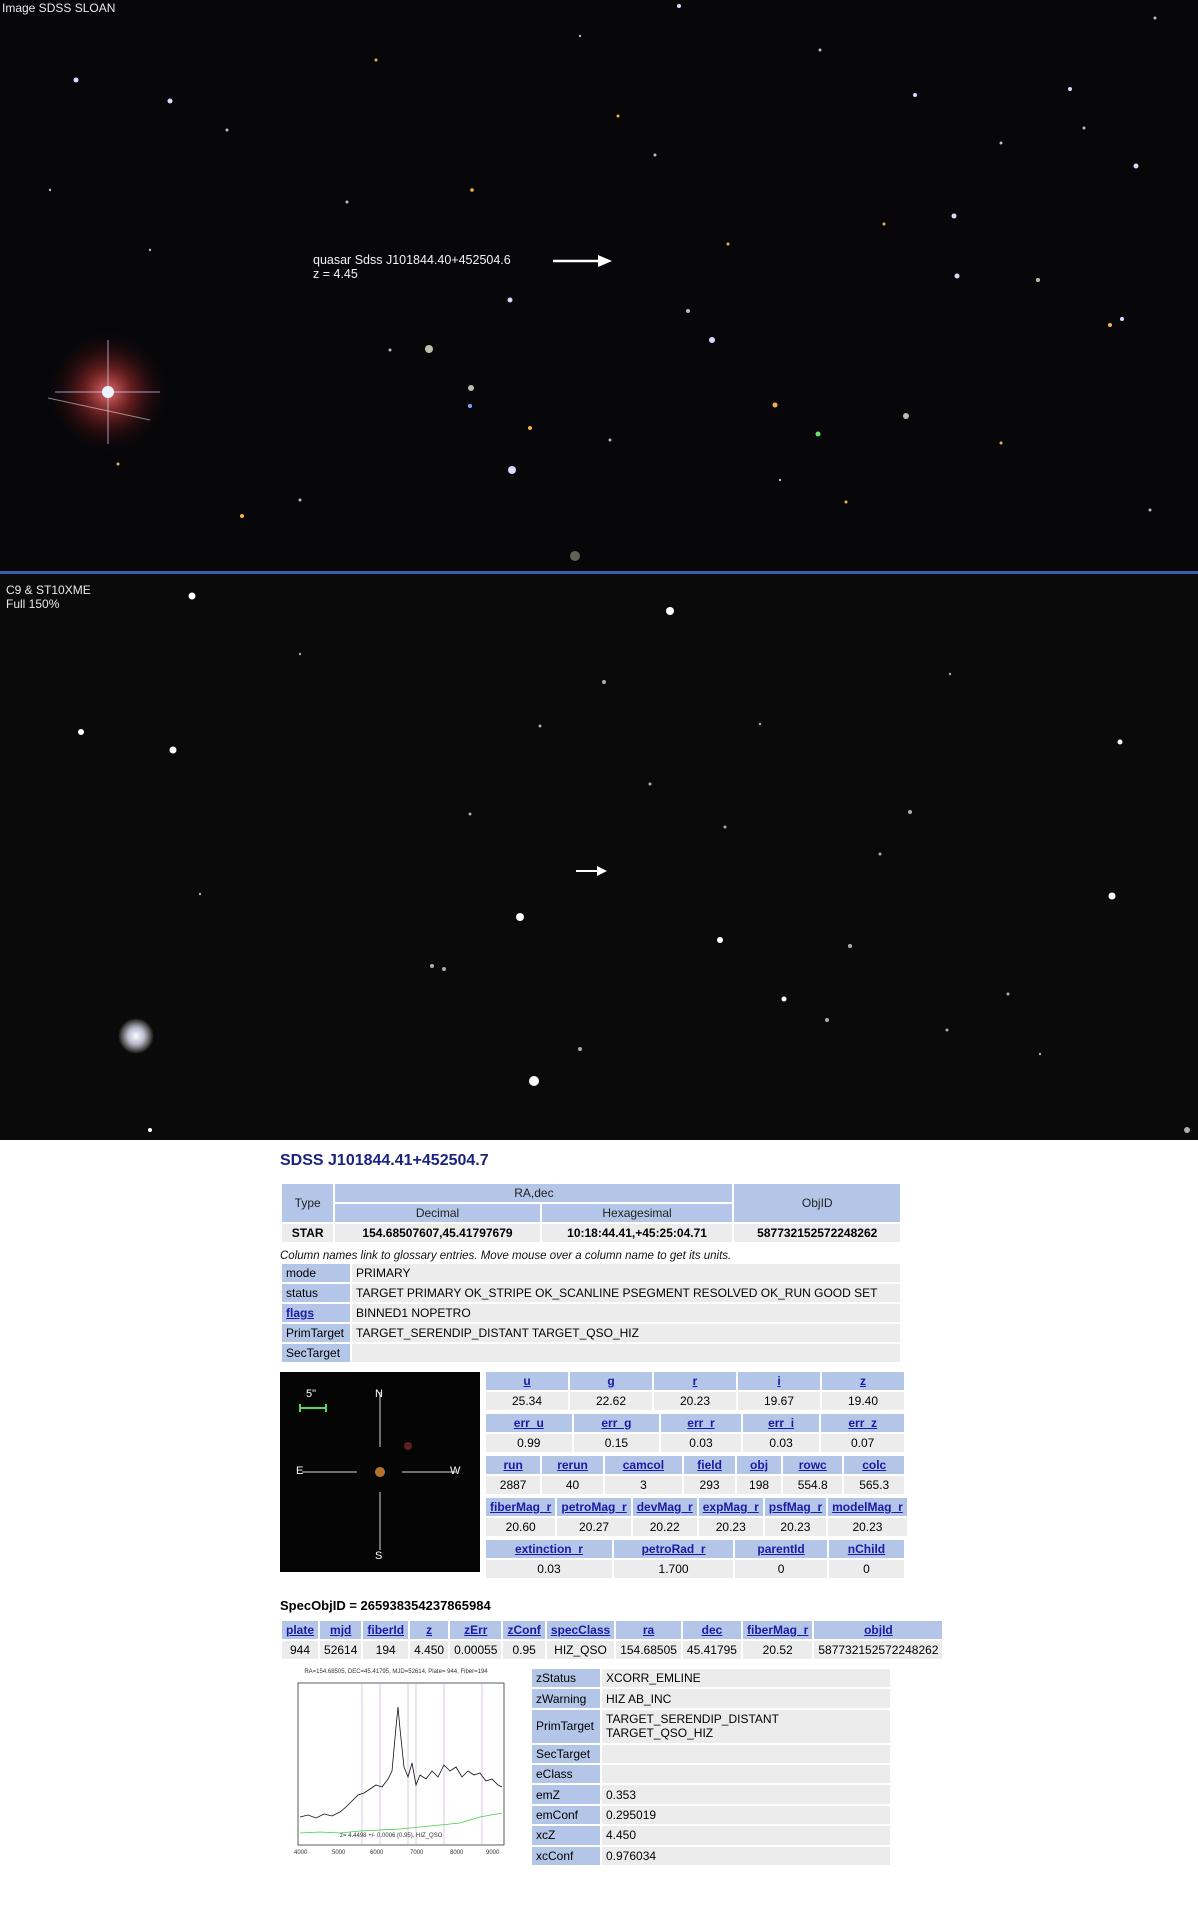 The image size is (1198, 1927). Describe the element at coordinates (385, 1630) in the screenshot. I see `fiberid-link: fiberId` at that location.